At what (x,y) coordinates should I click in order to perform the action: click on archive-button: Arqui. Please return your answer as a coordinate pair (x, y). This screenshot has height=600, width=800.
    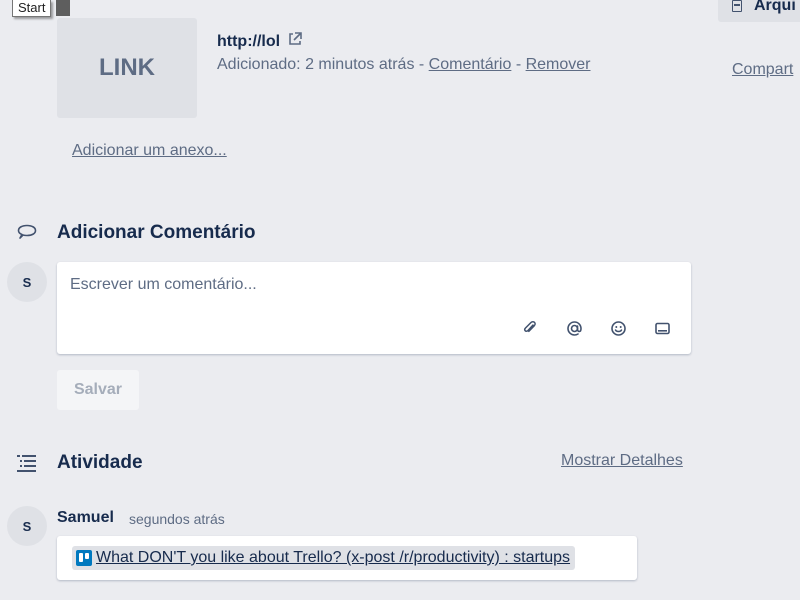
    Looking at the image, I should click on (759, 11).